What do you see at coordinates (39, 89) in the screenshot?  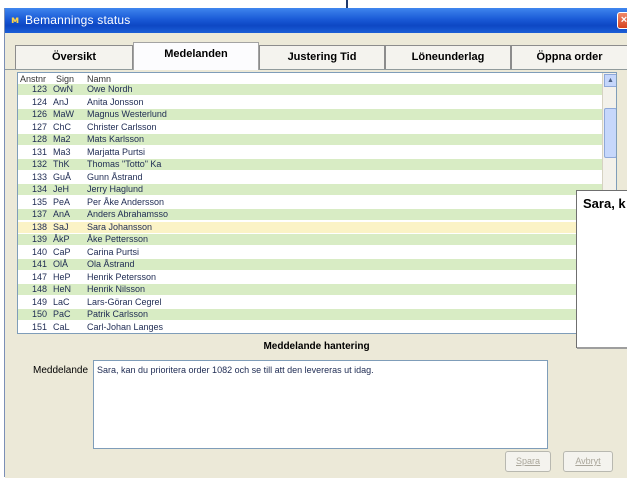 I see `row-nr: 123` at bounding box center [39, 89].